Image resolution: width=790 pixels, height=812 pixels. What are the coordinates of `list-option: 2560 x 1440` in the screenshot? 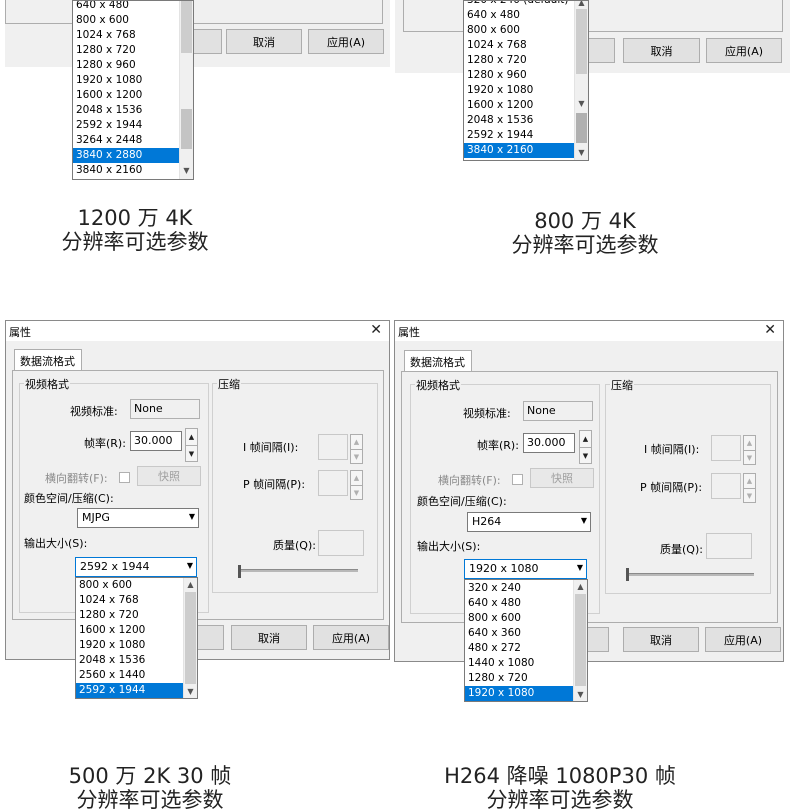 It's located at (130, 675).